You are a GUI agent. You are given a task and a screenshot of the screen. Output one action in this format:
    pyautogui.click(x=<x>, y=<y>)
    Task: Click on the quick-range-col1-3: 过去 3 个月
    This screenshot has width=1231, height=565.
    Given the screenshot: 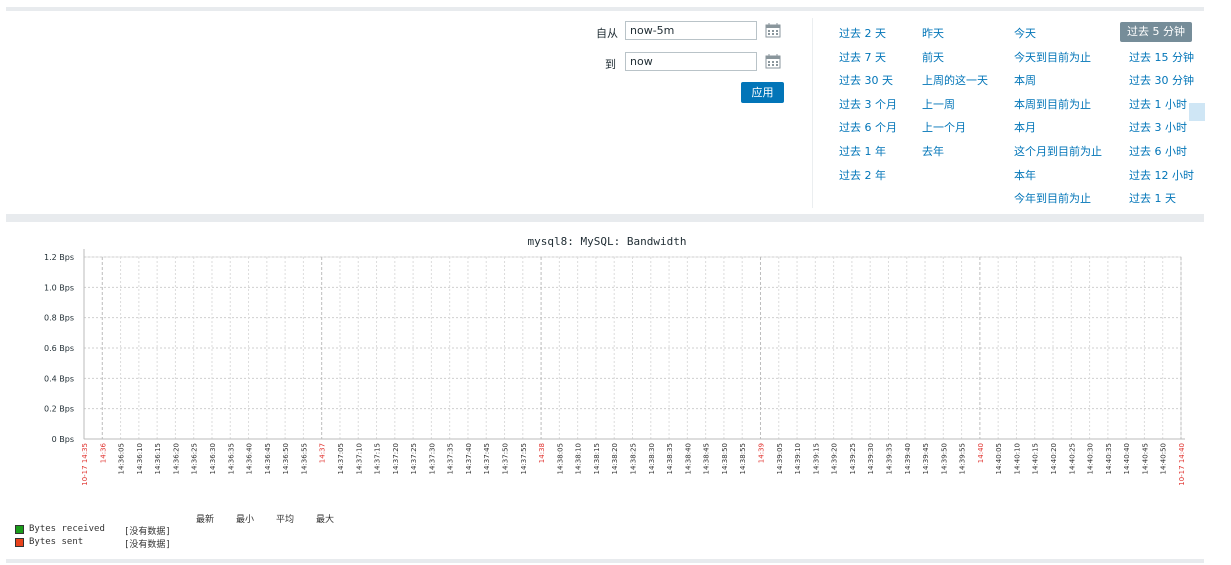 What is the action you would take?
    pyautogui.click(x=868, y=104)
    